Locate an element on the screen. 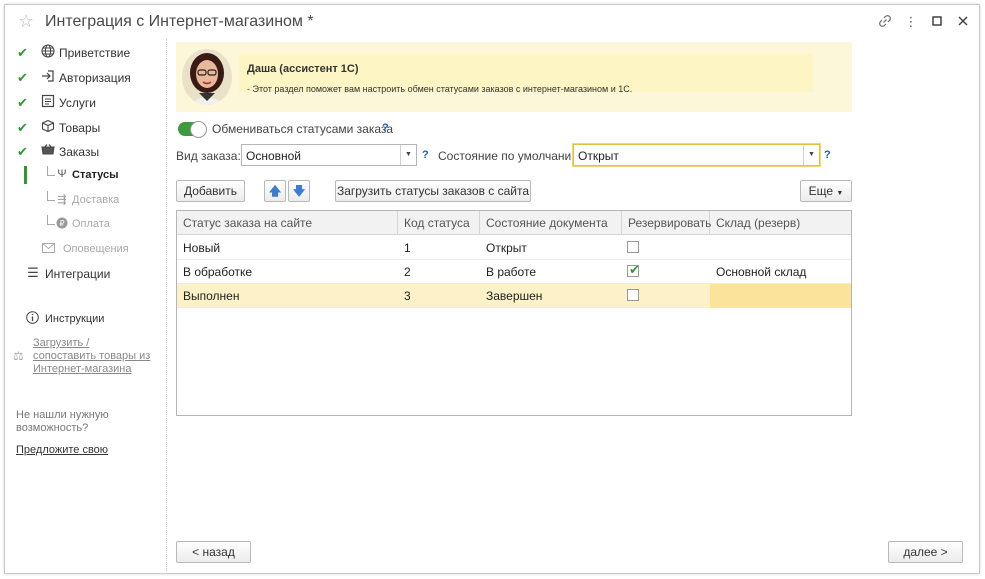  column-header: Состояние документа is located at coordinates (551, 223).